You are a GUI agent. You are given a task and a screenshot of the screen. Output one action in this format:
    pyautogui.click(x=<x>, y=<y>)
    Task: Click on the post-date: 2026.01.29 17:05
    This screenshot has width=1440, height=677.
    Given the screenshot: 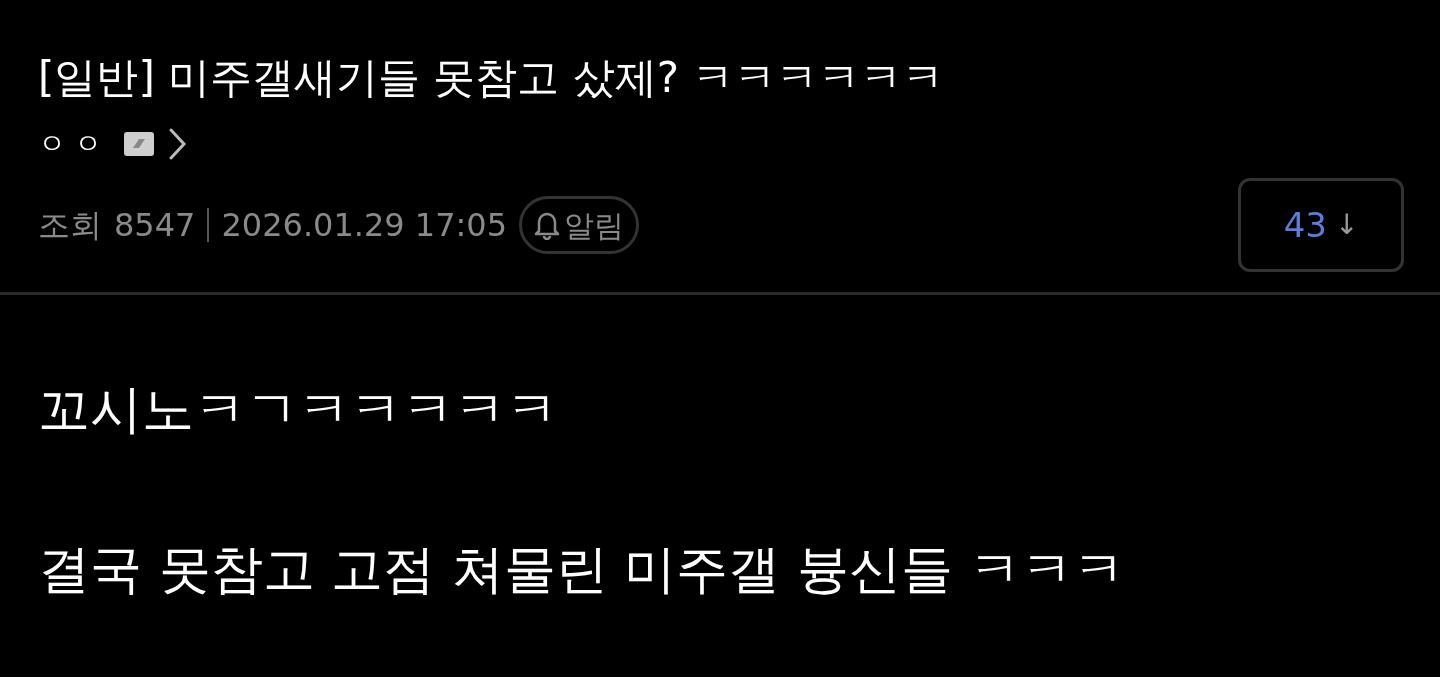 What is the action you would take?
    pyautogui.click(x=364, y=225)
    